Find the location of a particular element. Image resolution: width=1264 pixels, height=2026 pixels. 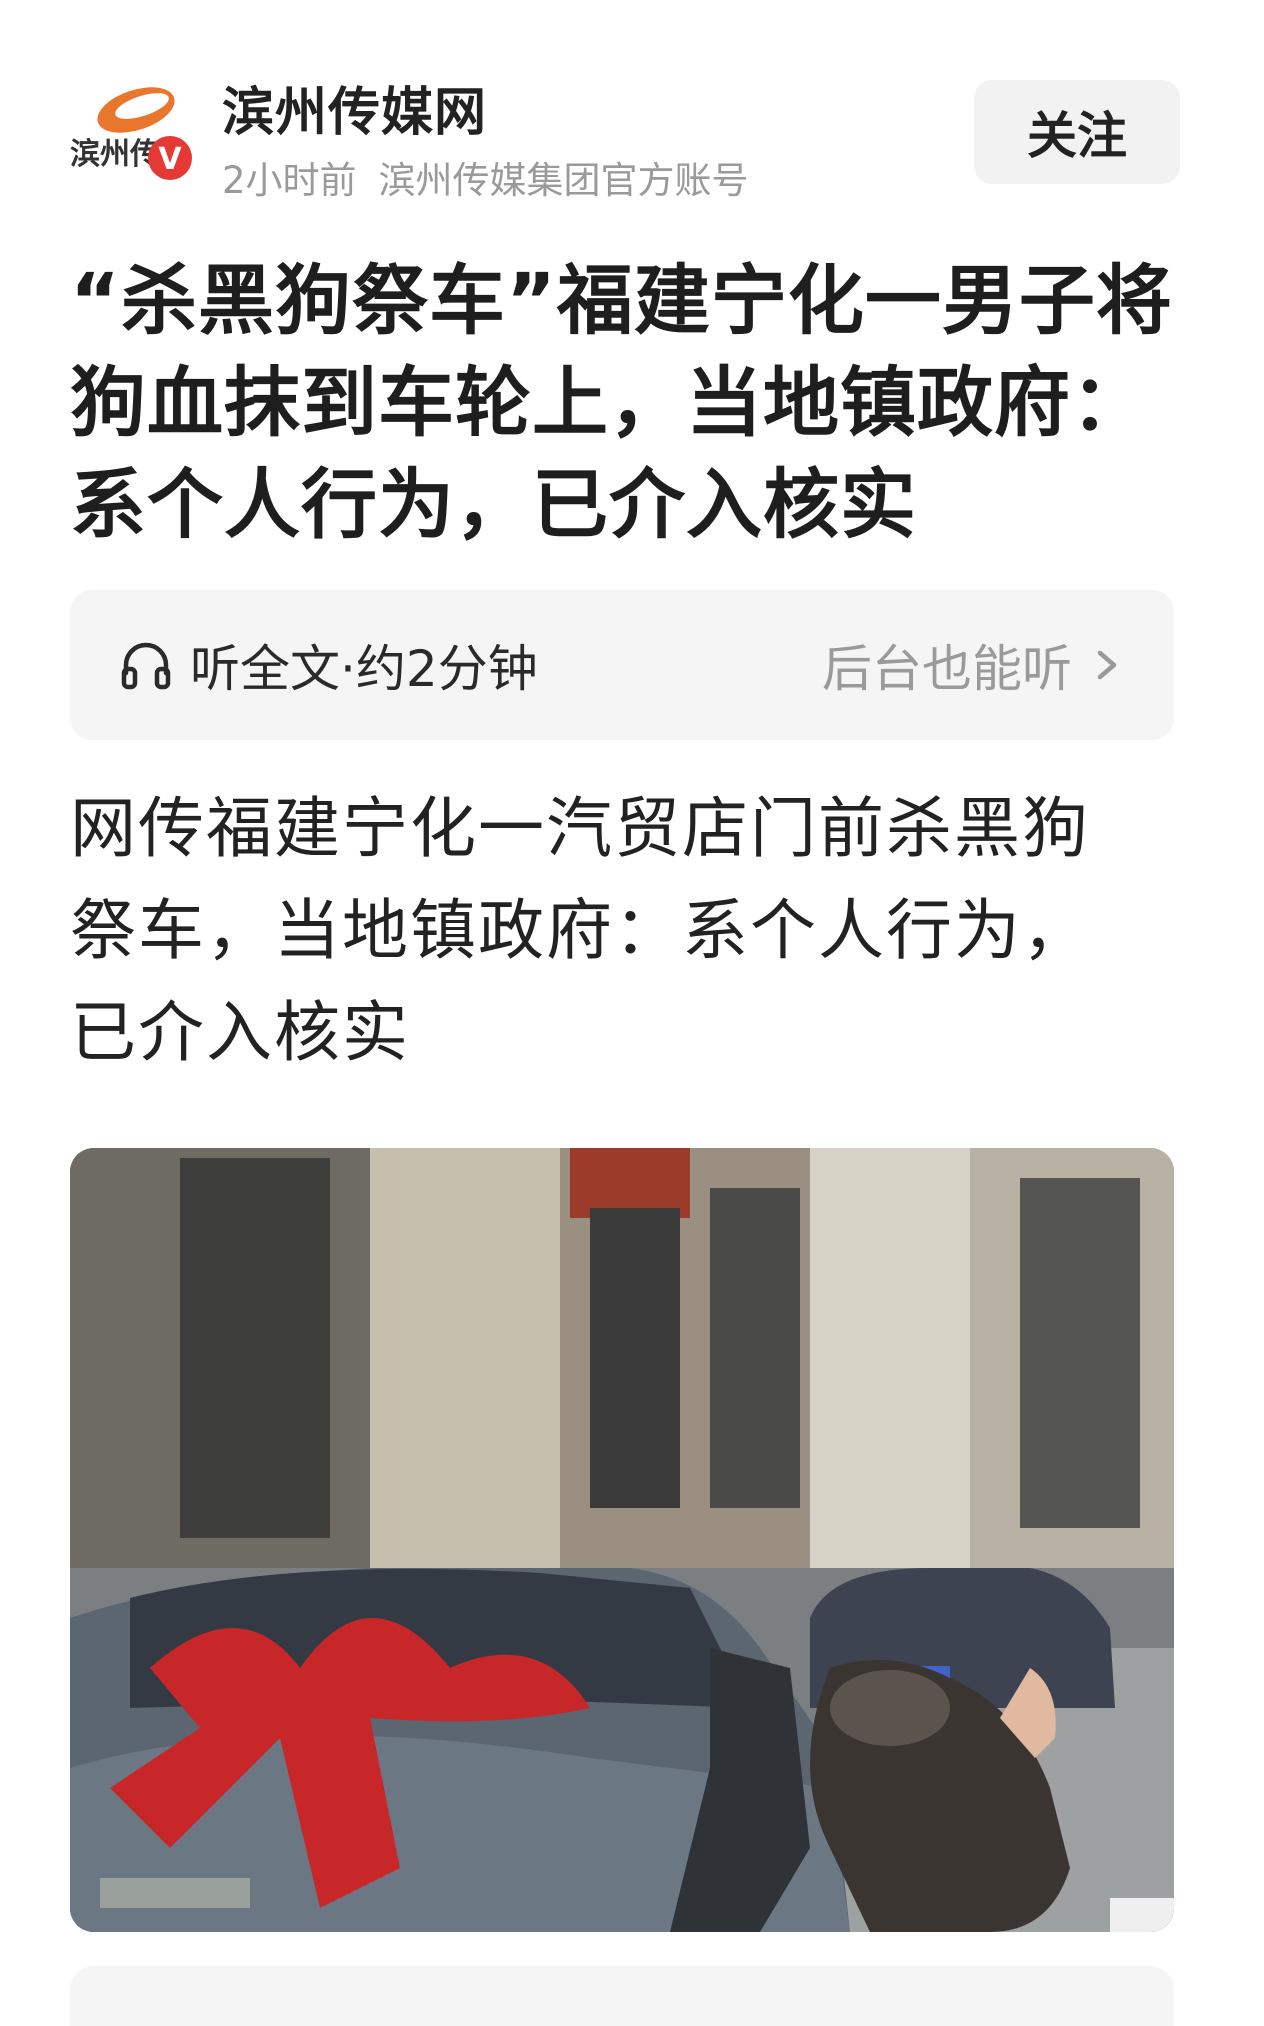

listen-full-text: 听全文·约2分钟 is located at coordinates (328, 665).